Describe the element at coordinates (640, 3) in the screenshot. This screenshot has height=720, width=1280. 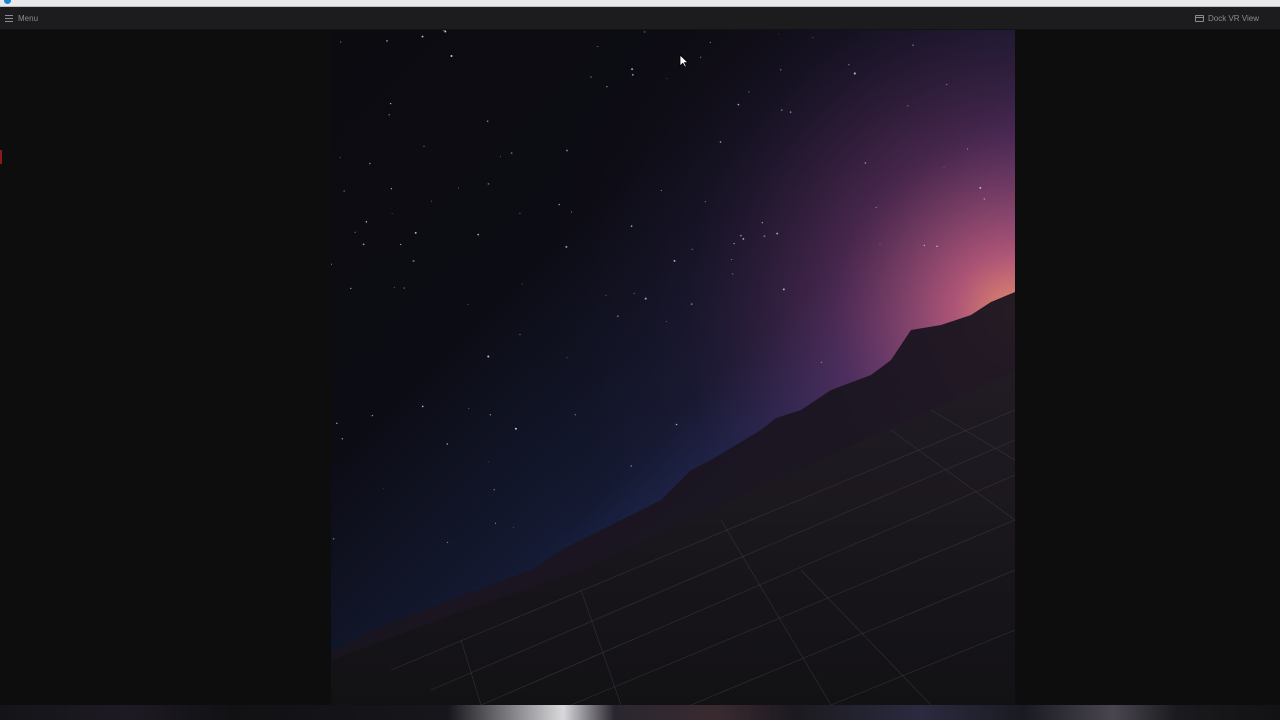
I see `window-title-bar` at that location.